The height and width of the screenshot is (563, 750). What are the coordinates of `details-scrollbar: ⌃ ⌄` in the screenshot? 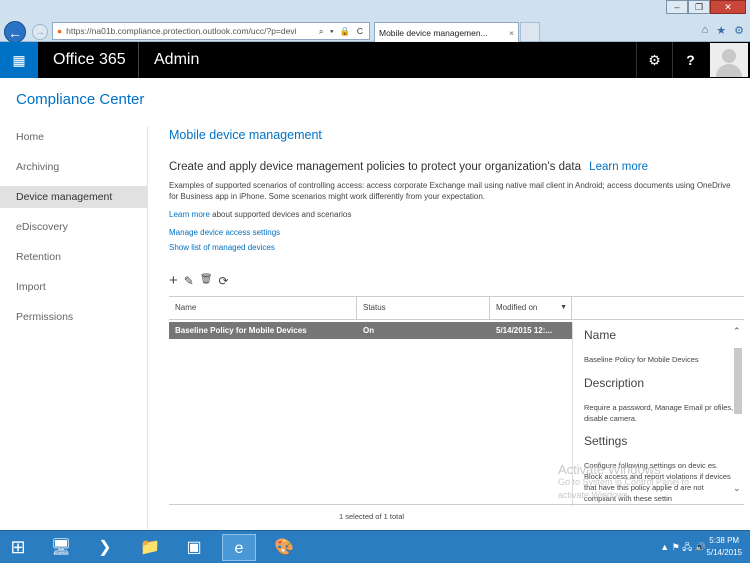 It's located at (738, 415).